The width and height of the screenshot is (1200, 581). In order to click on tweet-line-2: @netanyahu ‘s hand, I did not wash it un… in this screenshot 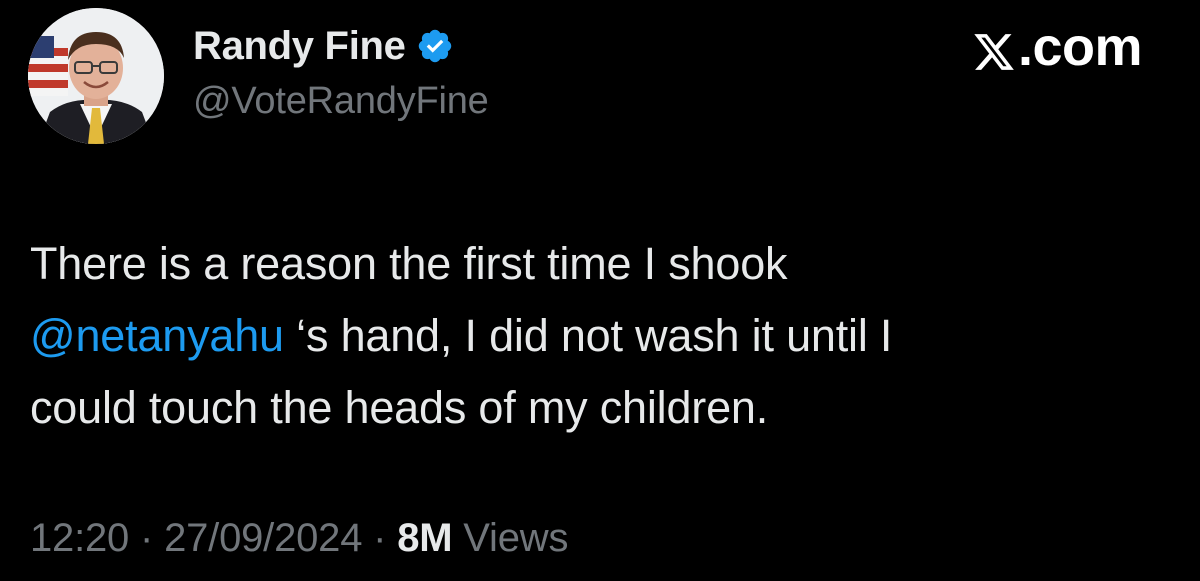, I will do `click(595, 336)`.